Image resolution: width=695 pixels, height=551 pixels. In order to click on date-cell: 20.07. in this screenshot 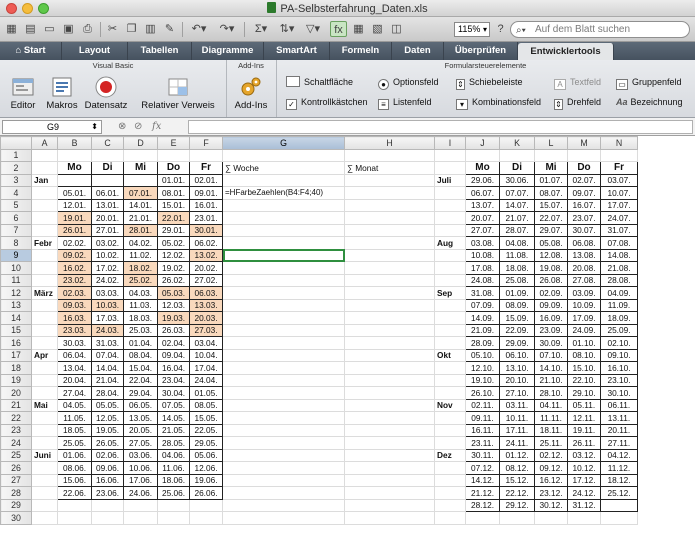, I will do `click(482, 218)`.